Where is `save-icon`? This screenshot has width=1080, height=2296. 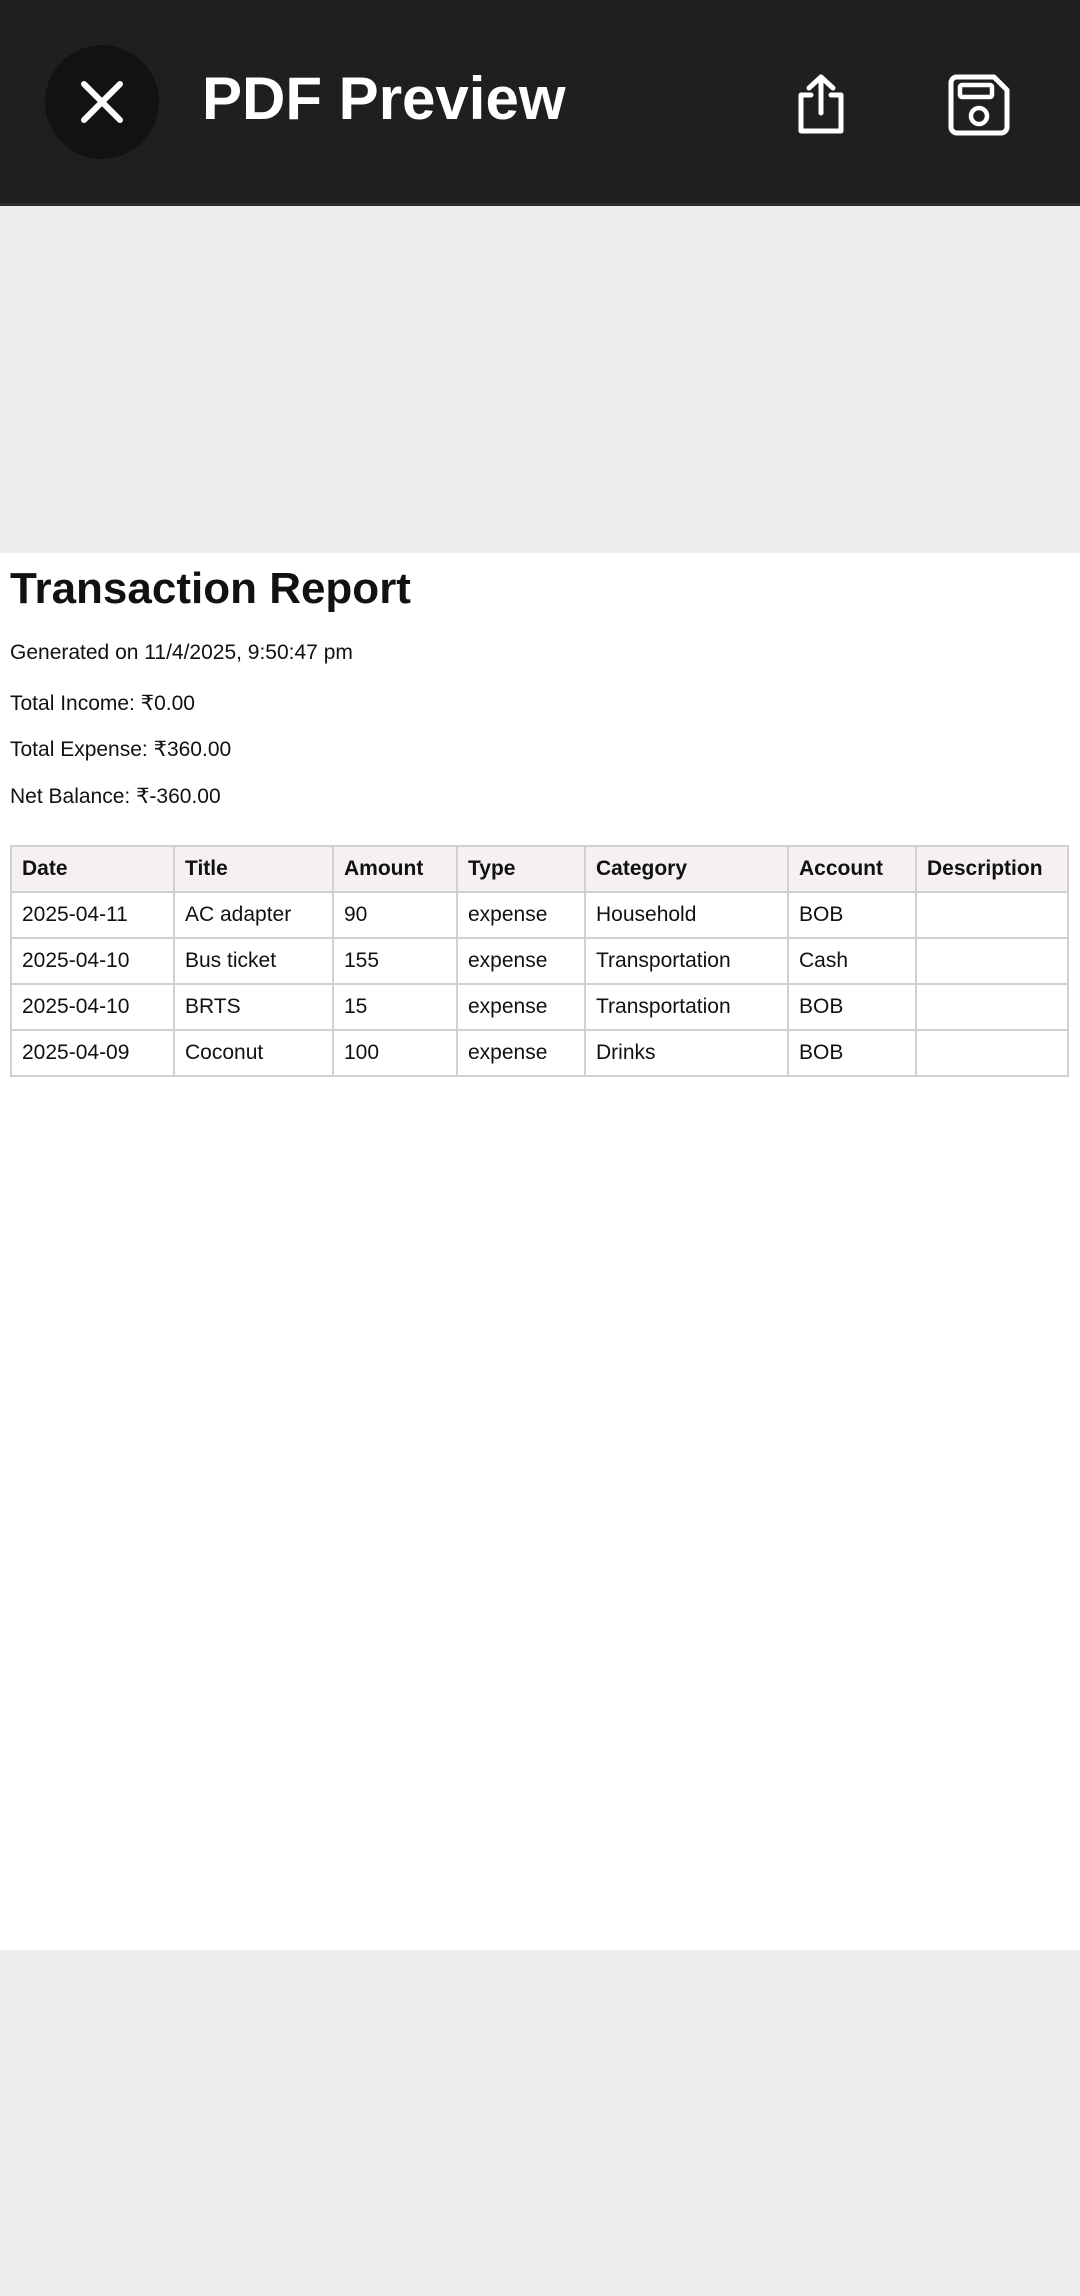
save-icon is located at coordinates (979, 105).